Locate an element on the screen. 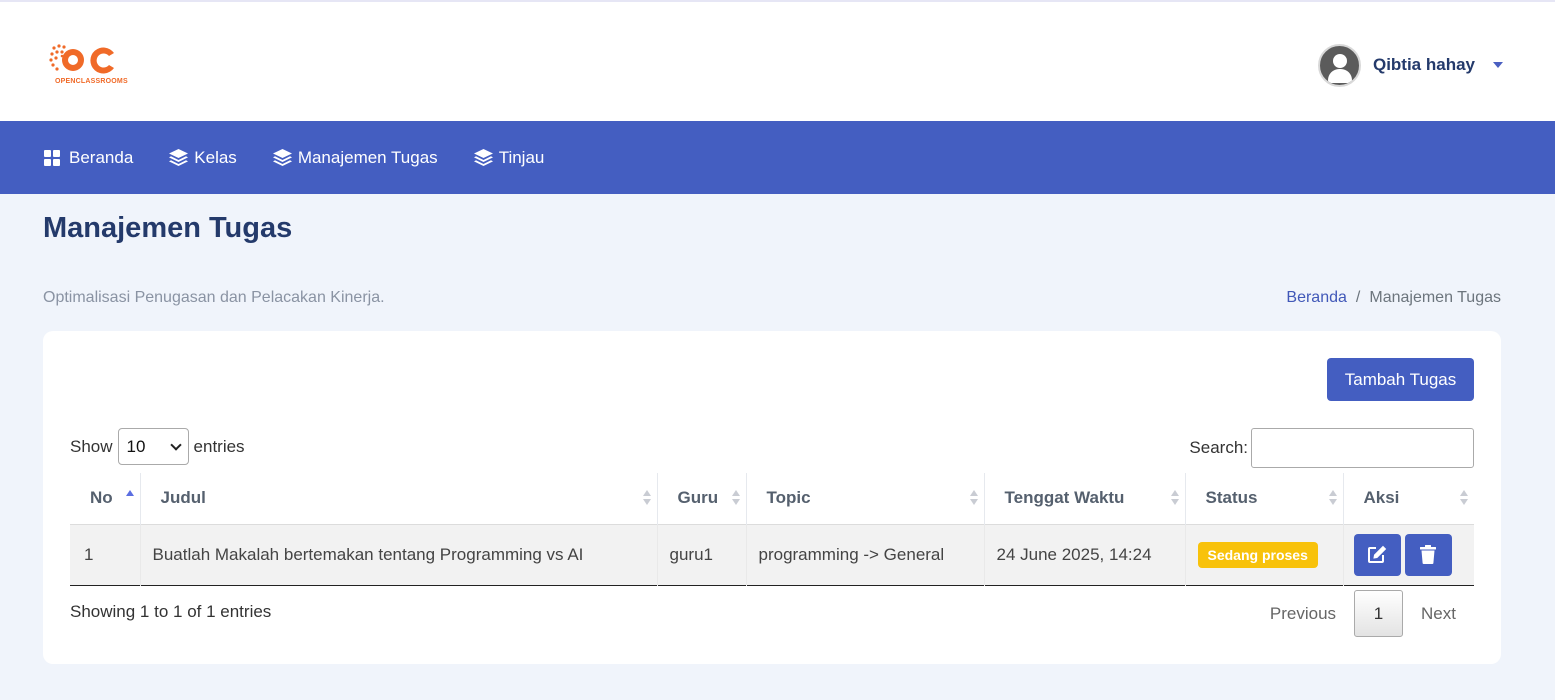 The image size is (1555, 700). table-info: Showing 1 to 1 of 1 entries is located at coordinates (171, 611).